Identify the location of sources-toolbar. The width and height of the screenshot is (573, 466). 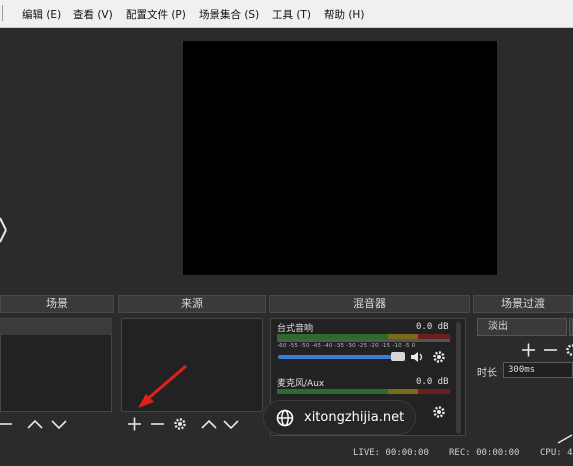
(183, 424).